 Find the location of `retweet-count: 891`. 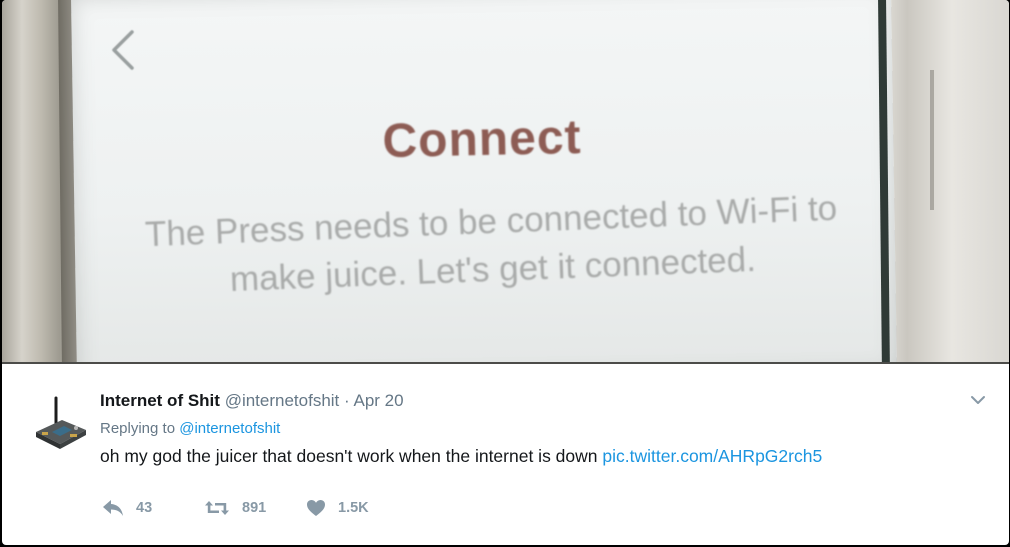

retweet-count: 891 is located at coordinates (254, 508).